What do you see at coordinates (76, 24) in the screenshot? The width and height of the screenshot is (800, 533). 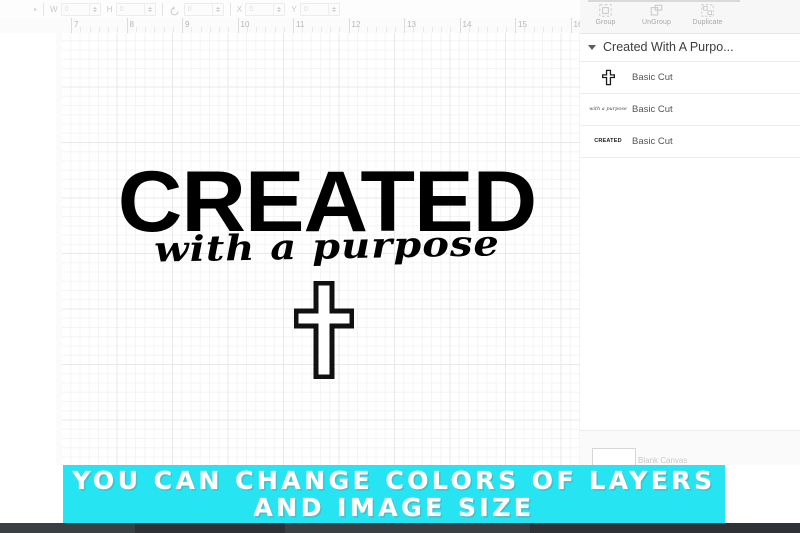 I see `ruler-tick-label: 7` at bounding box center [76, 24].